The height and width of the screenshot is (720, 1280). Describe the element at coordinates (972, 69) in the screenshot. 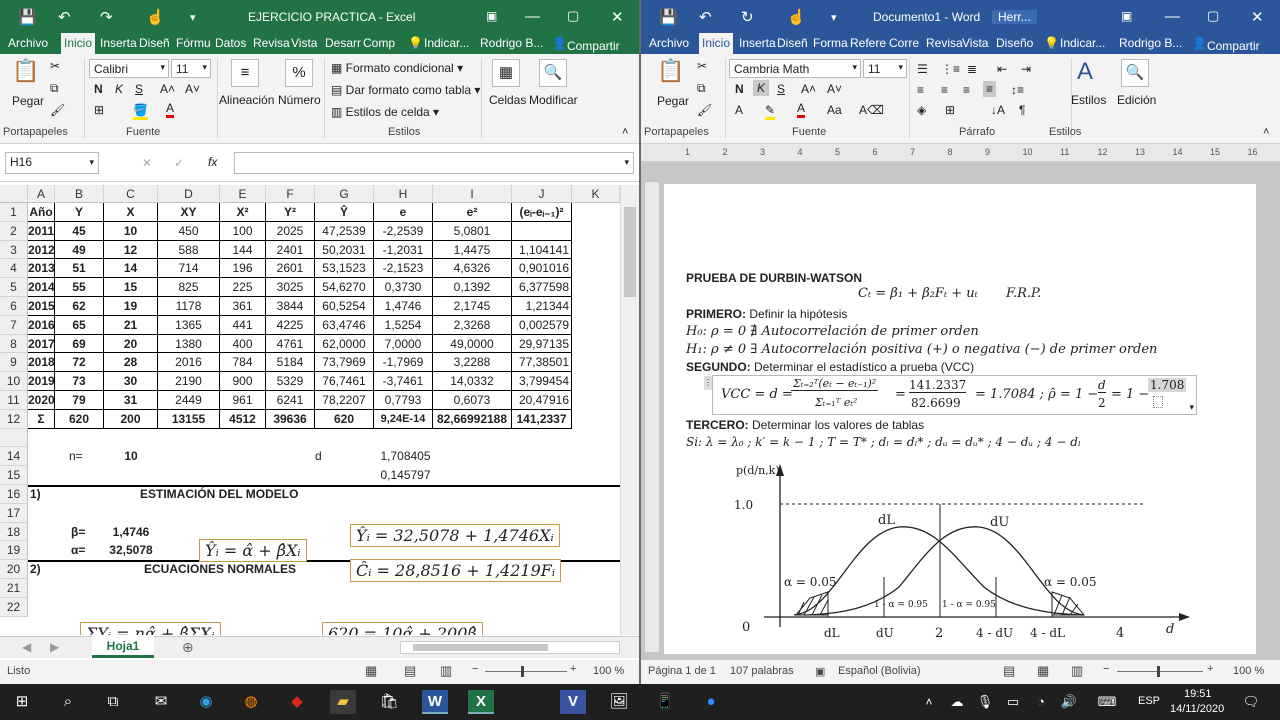

I see `multilevel-icon: ≣` at that location.